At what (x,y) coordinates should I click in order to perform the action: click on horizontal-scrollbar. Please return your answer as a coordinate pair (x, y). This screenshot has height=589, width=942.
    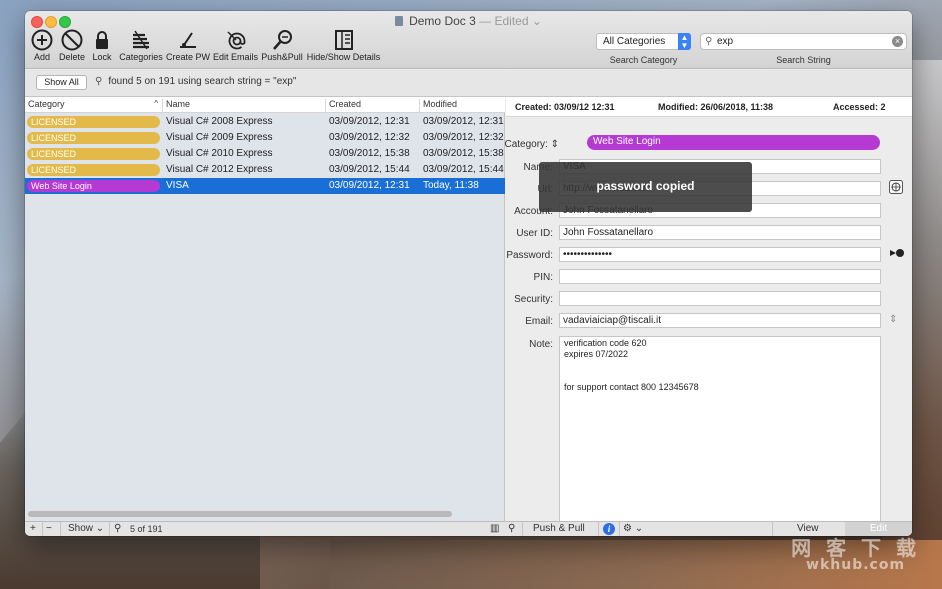
    Looking at the image, I should click on (240, 514).